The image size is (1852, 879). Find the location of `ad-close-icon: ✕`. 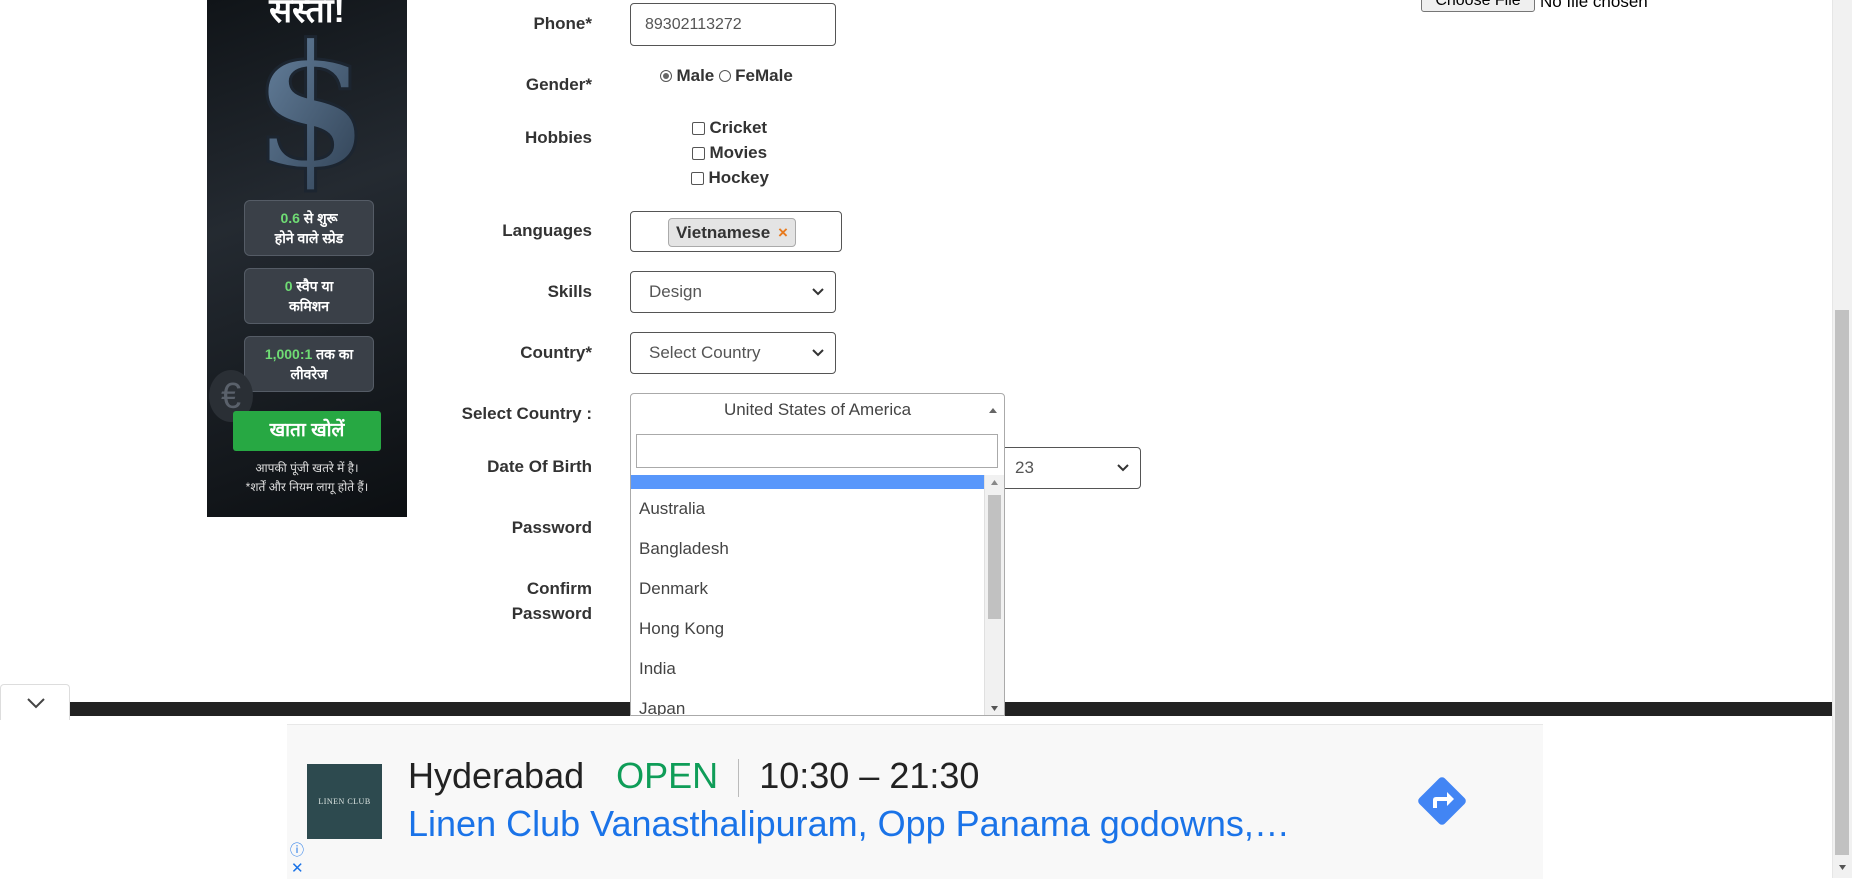

ad-close-icon: ✕ is located at coordinates (297, 868).